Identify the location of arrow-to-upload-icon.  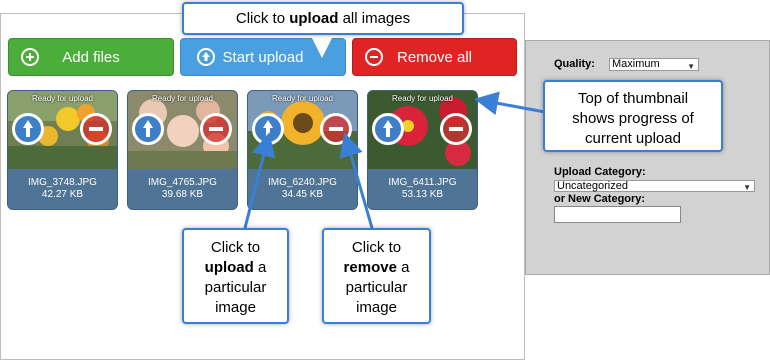
(259, 180).